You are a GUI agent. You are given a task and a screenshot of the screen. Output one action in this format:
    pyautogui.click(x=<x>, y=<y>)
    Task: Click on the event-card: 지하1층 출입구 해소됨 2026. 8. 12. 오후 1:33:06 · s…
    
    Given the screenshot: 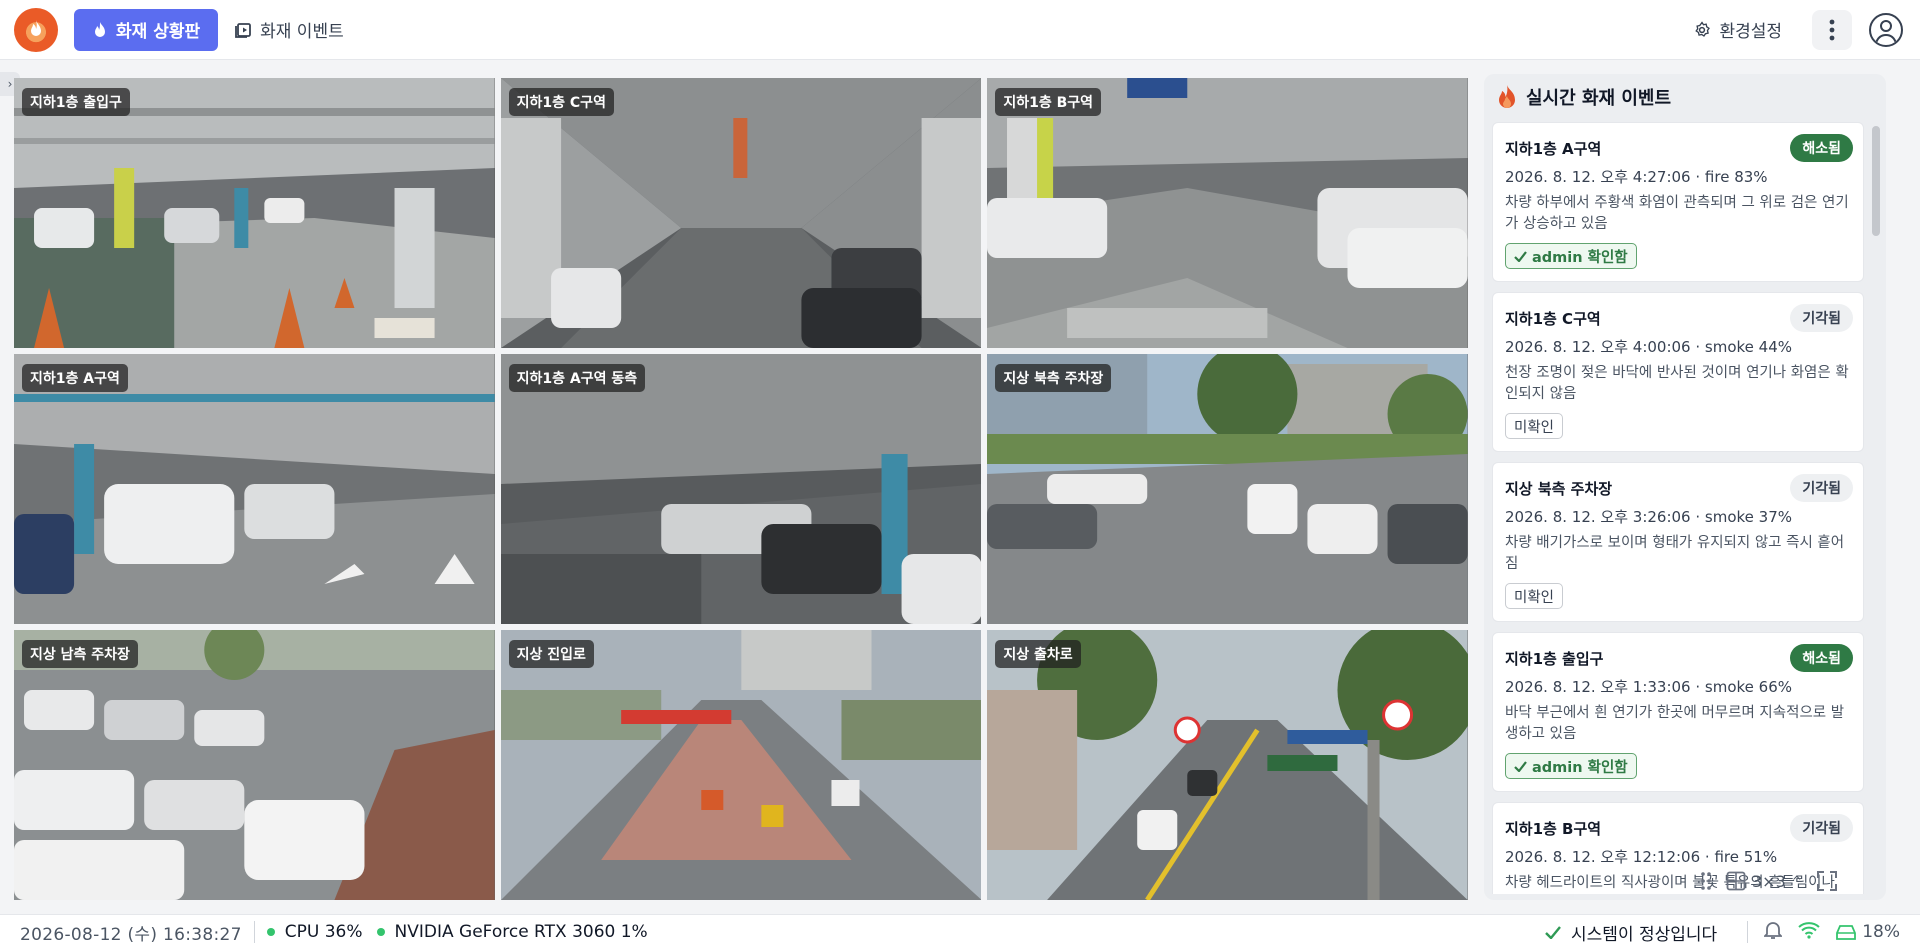 What is the action you would take?
    pyautogui.click(x=1678, y=712)
    